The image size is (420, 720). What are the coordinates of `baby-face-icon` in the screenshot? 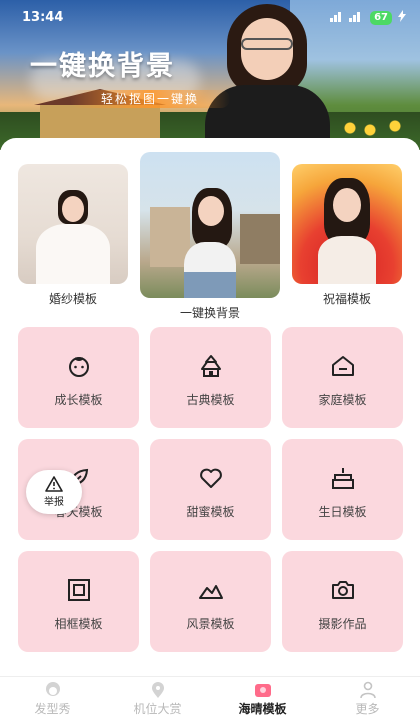 It's located at (78, 367).